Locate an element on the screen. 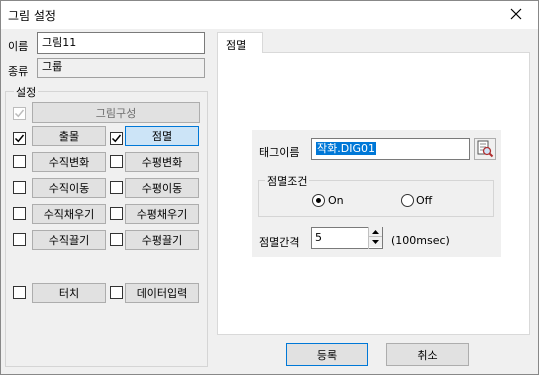  spin-up-button is located at coordinates (375, 232).